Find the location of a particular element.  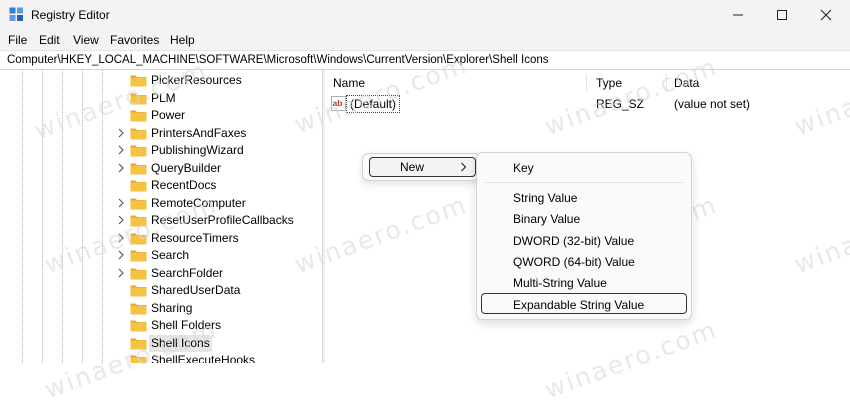

tree-item: SharedUserData is located at coordinates (161, 290).